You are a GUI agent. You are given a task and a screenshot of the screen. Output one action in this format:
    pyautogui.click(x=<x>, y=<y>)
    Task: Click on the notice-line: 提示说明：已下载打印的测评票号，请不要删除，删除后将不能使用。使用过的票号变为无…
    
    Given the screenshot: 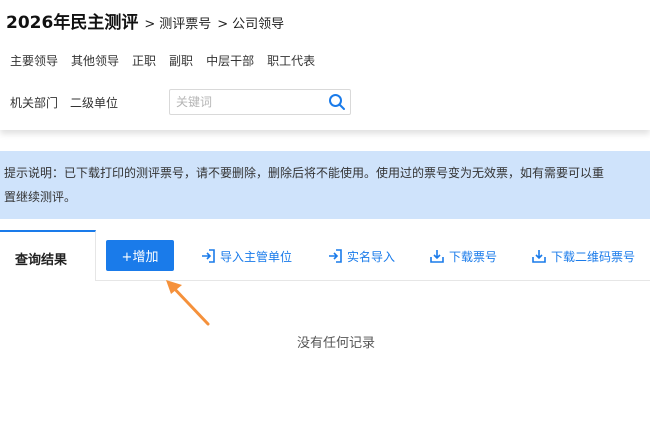 What is the action you would take?
    pyautogui.click(x=304, y=173)
    